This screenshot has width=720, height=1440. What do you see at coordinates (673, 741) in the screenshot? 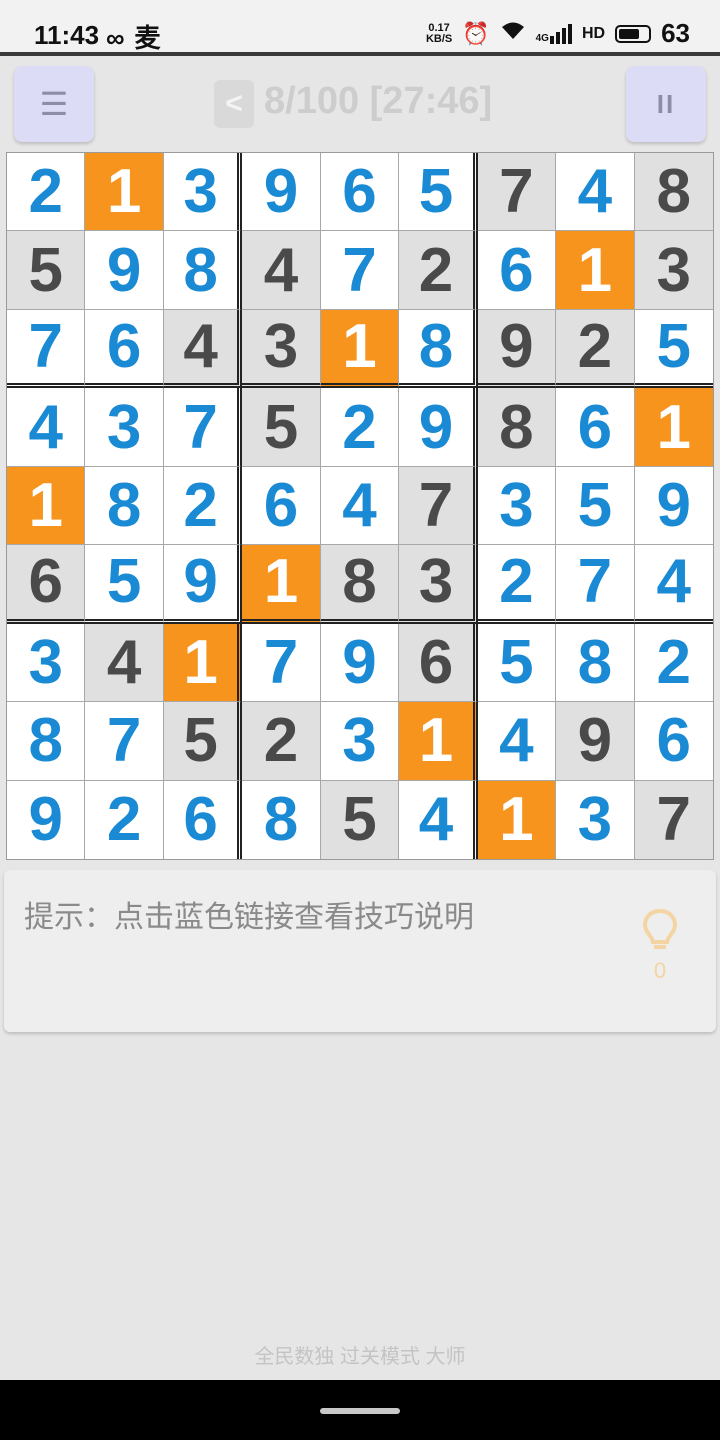
I see `sudoku-cell-r8c9: 6` at bounding box center [673, 741].